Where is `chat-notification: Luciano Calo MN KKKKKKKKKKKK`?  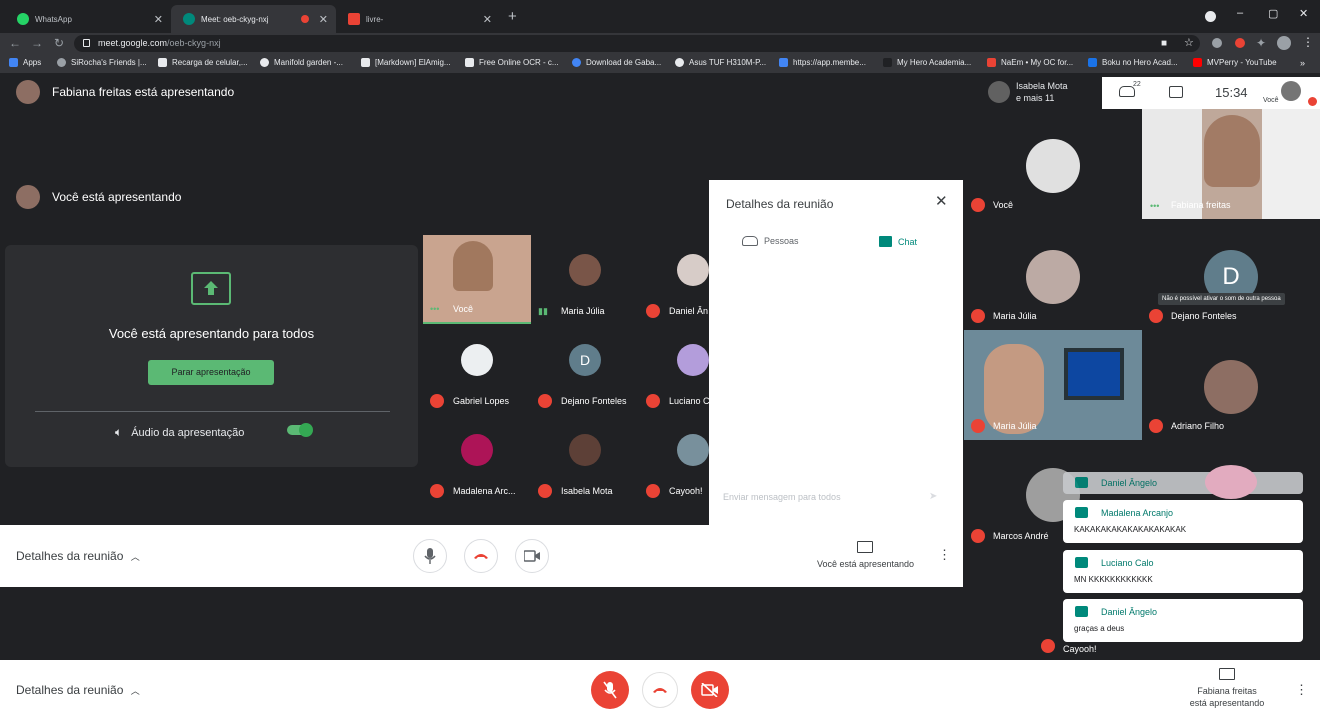 chat-notification: Luciano Calo MN KKKKKKKKKKKK is located at coordinates (1183, 571).